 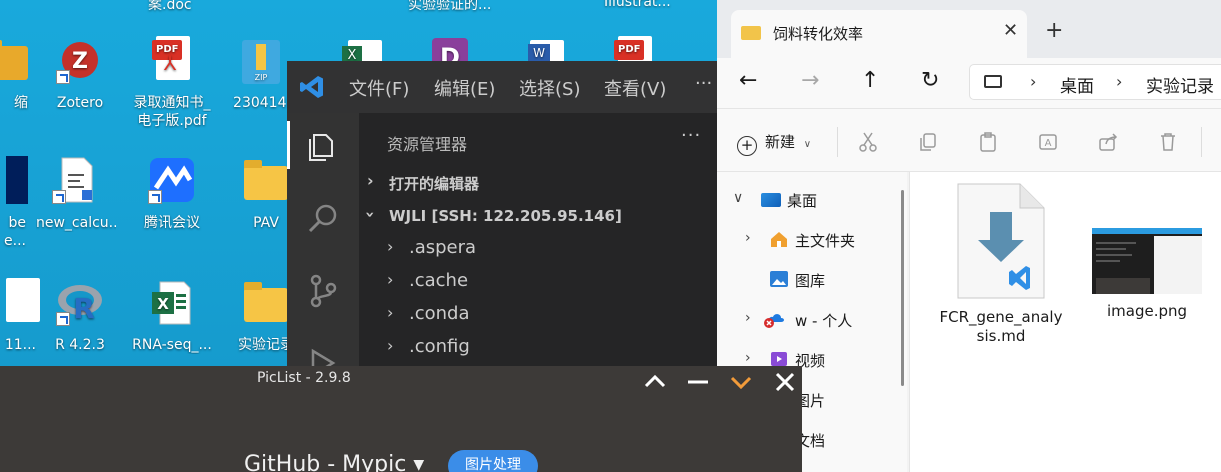 I want to click on source-control-icon, so click(x=323, y=291).